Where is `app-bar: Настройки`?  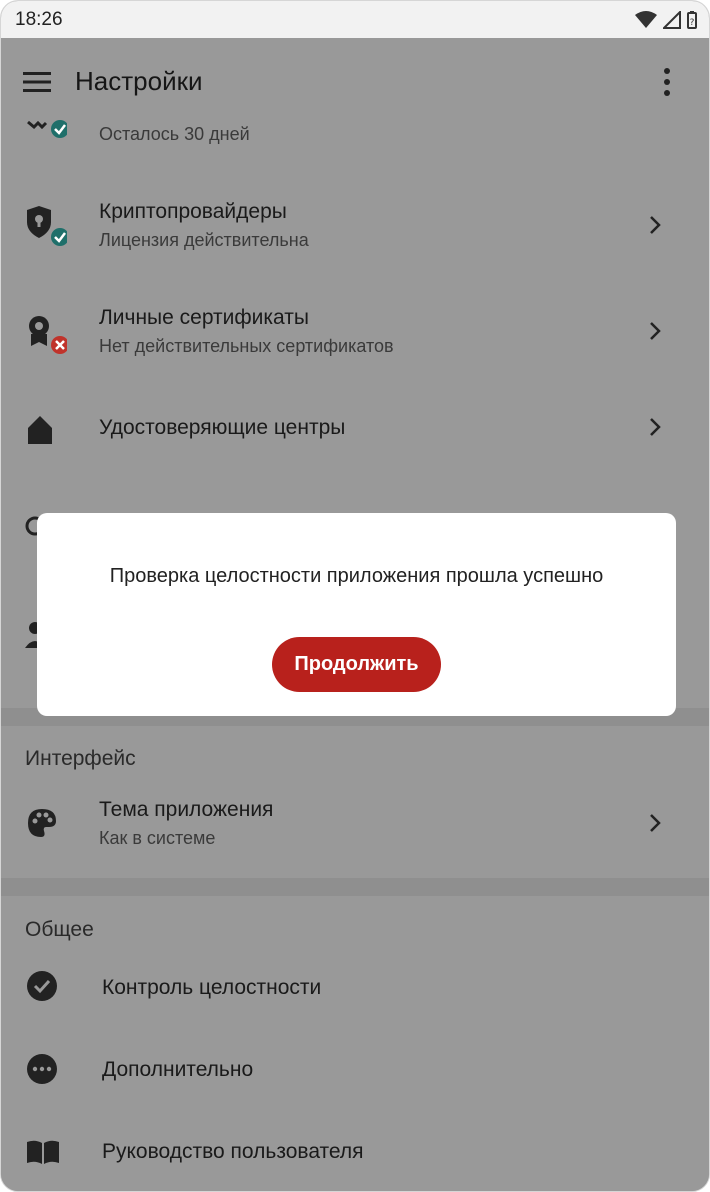
app-bar: Настройки is located at coordinates (355, 82).